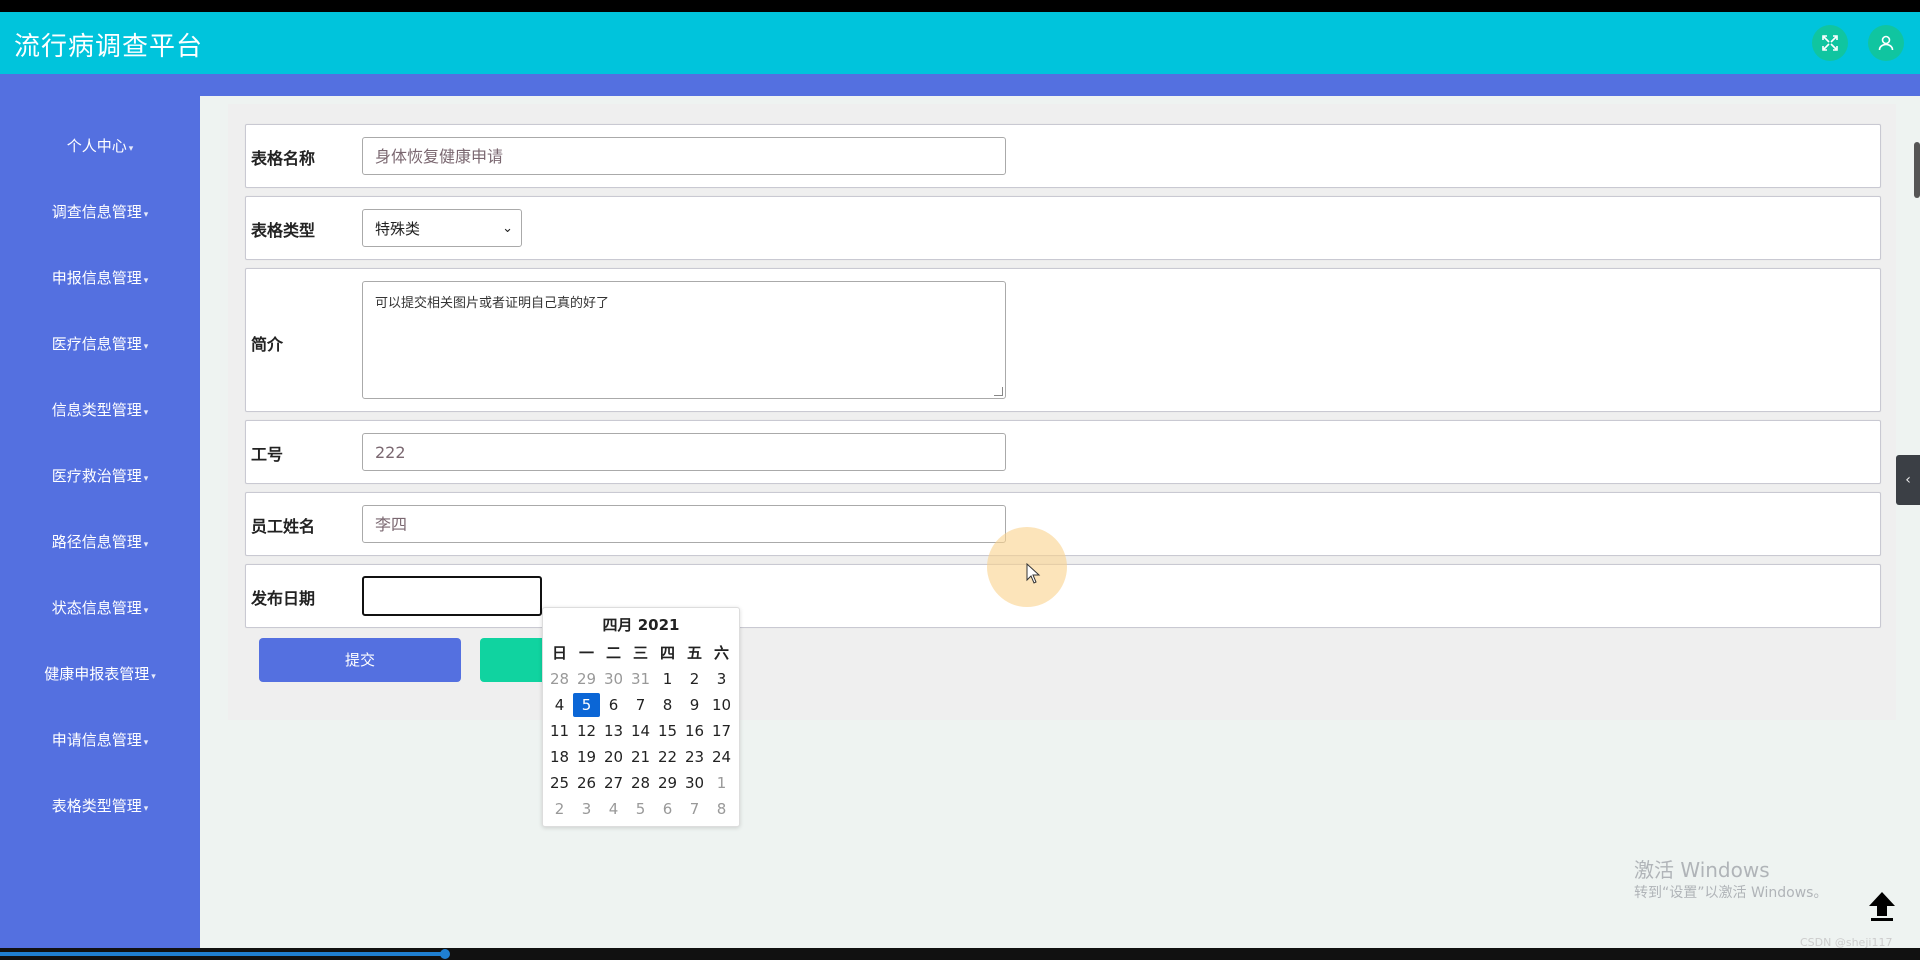 This screenshot has width=1920, height=960. What do you see at coordinates (586, 705) in the screenshot?
I see `calendar-day-selected: 5` at bounding box center [586, 705].